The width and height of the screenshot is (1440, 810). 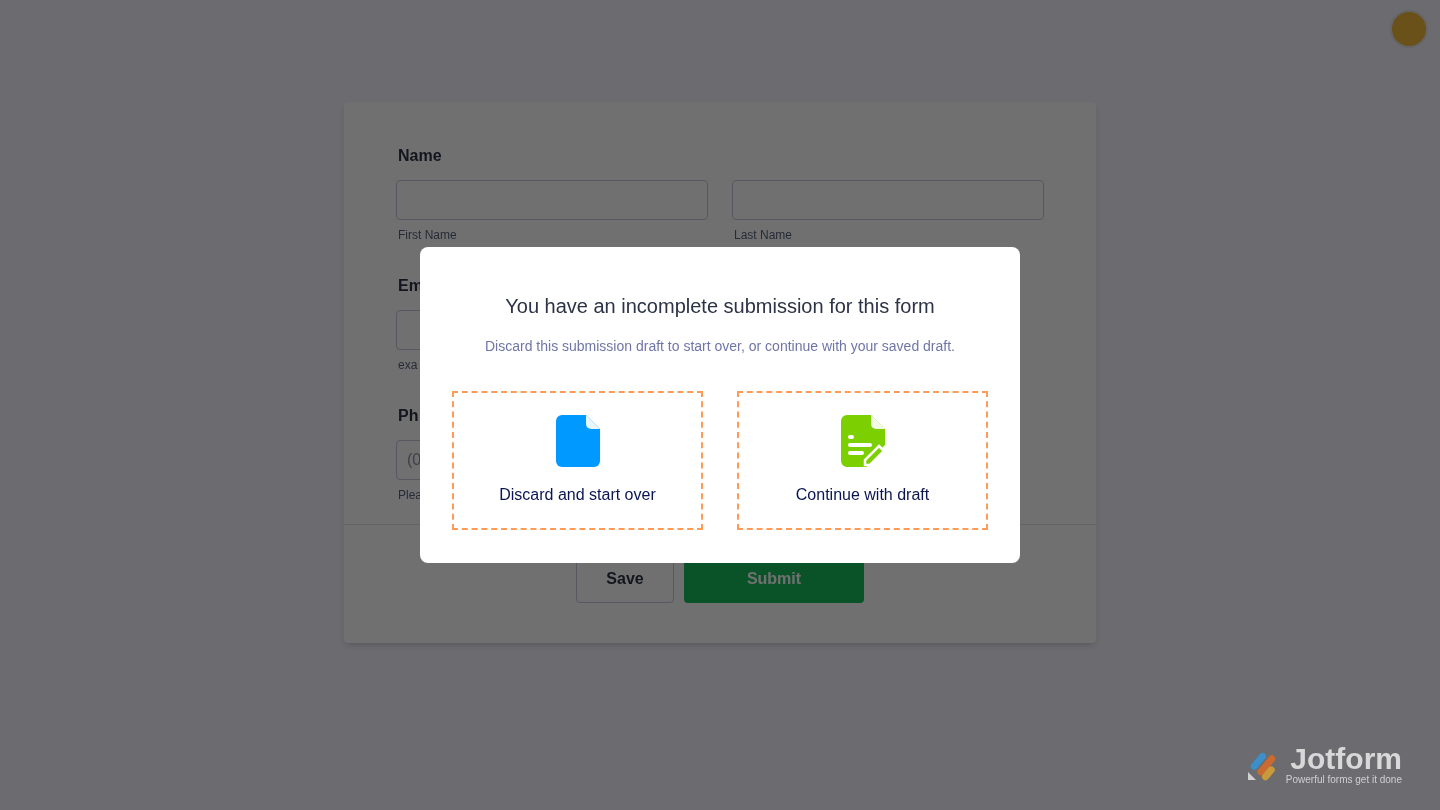 What do you see at coordinates (764, 235) in the screenshot?
I see `field-sublabel: Last Name` at bounding box center [764, 235].